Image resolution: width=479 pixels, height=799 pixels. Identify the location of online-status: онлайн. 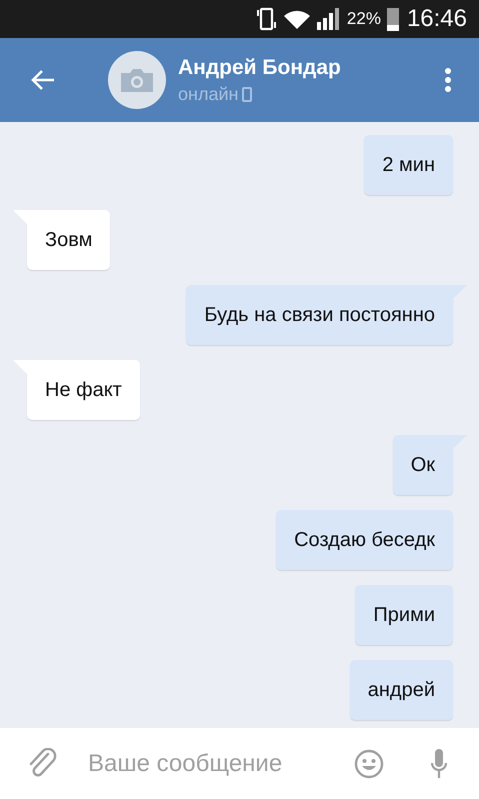
(208, 94).